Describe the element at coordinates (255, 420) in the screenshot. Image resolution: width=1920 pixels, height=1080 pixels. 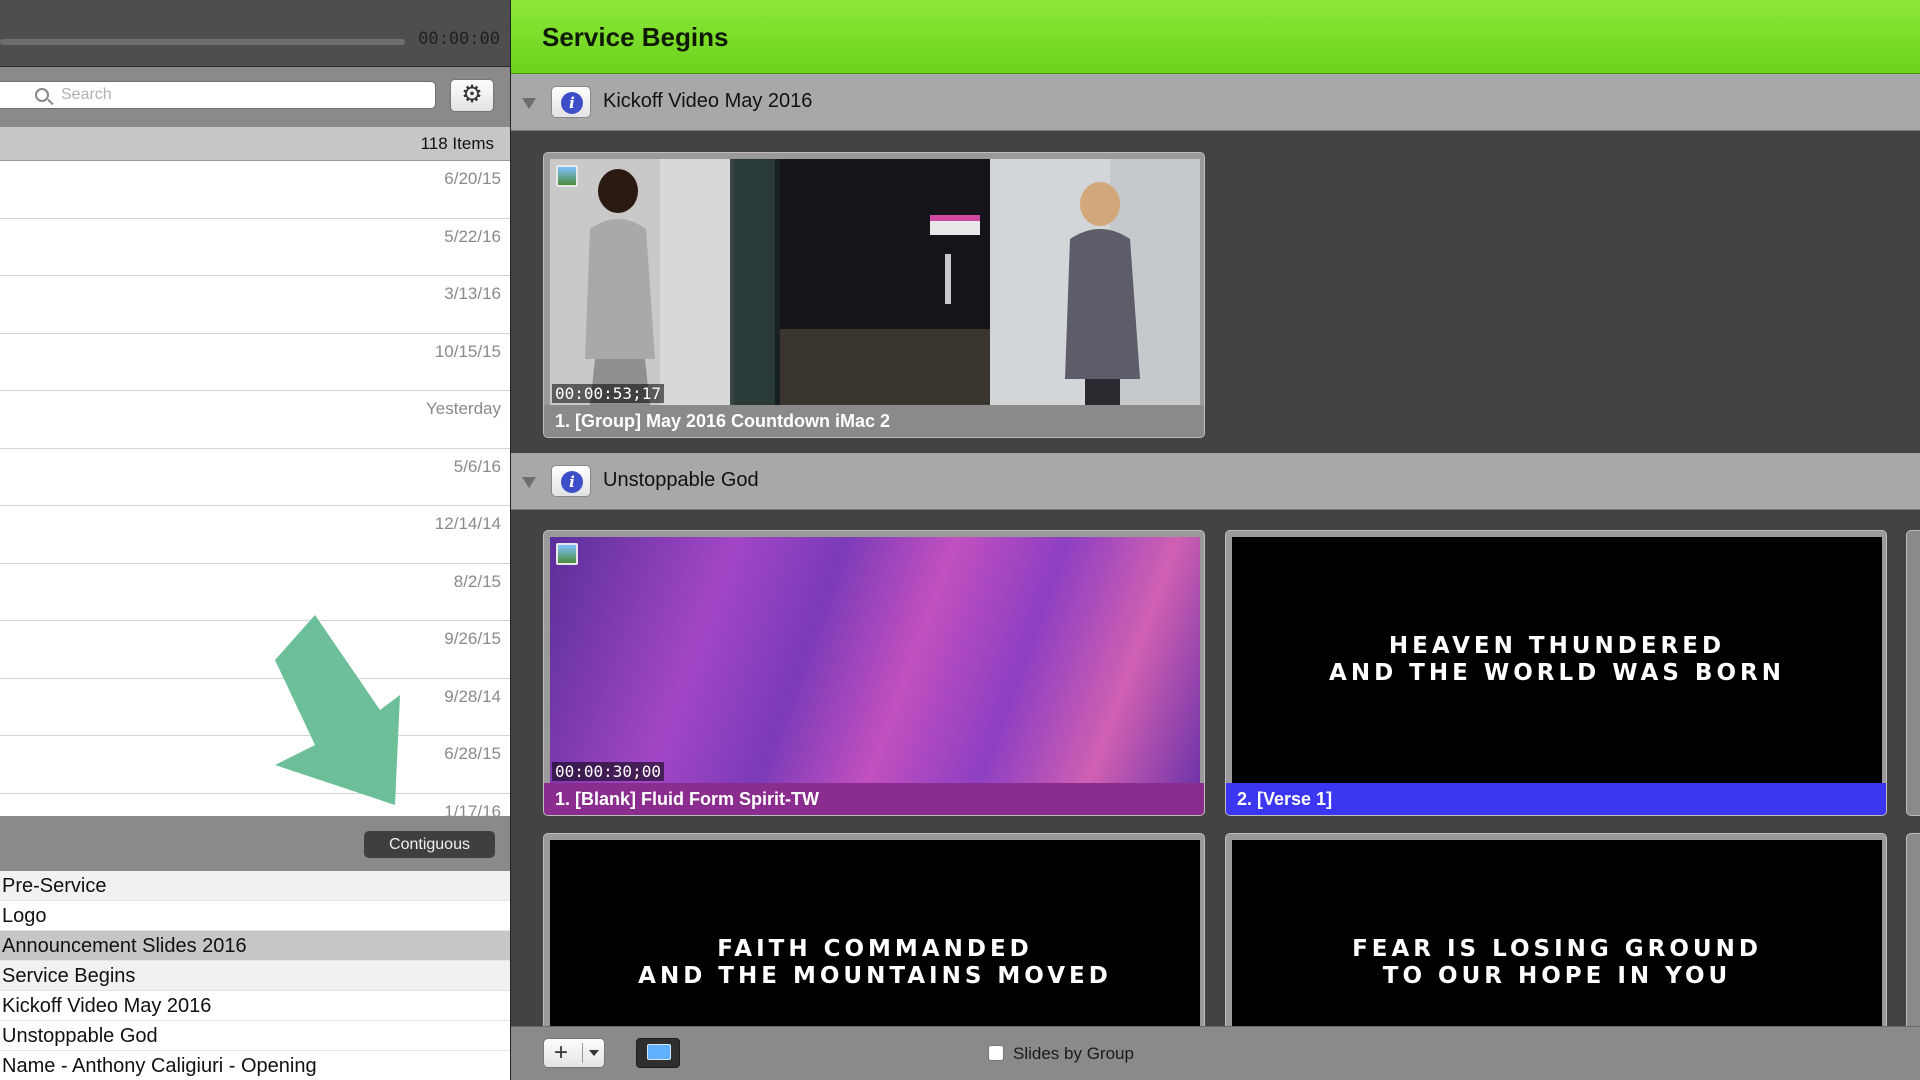
I see `list-item: Yesterday` at that location.